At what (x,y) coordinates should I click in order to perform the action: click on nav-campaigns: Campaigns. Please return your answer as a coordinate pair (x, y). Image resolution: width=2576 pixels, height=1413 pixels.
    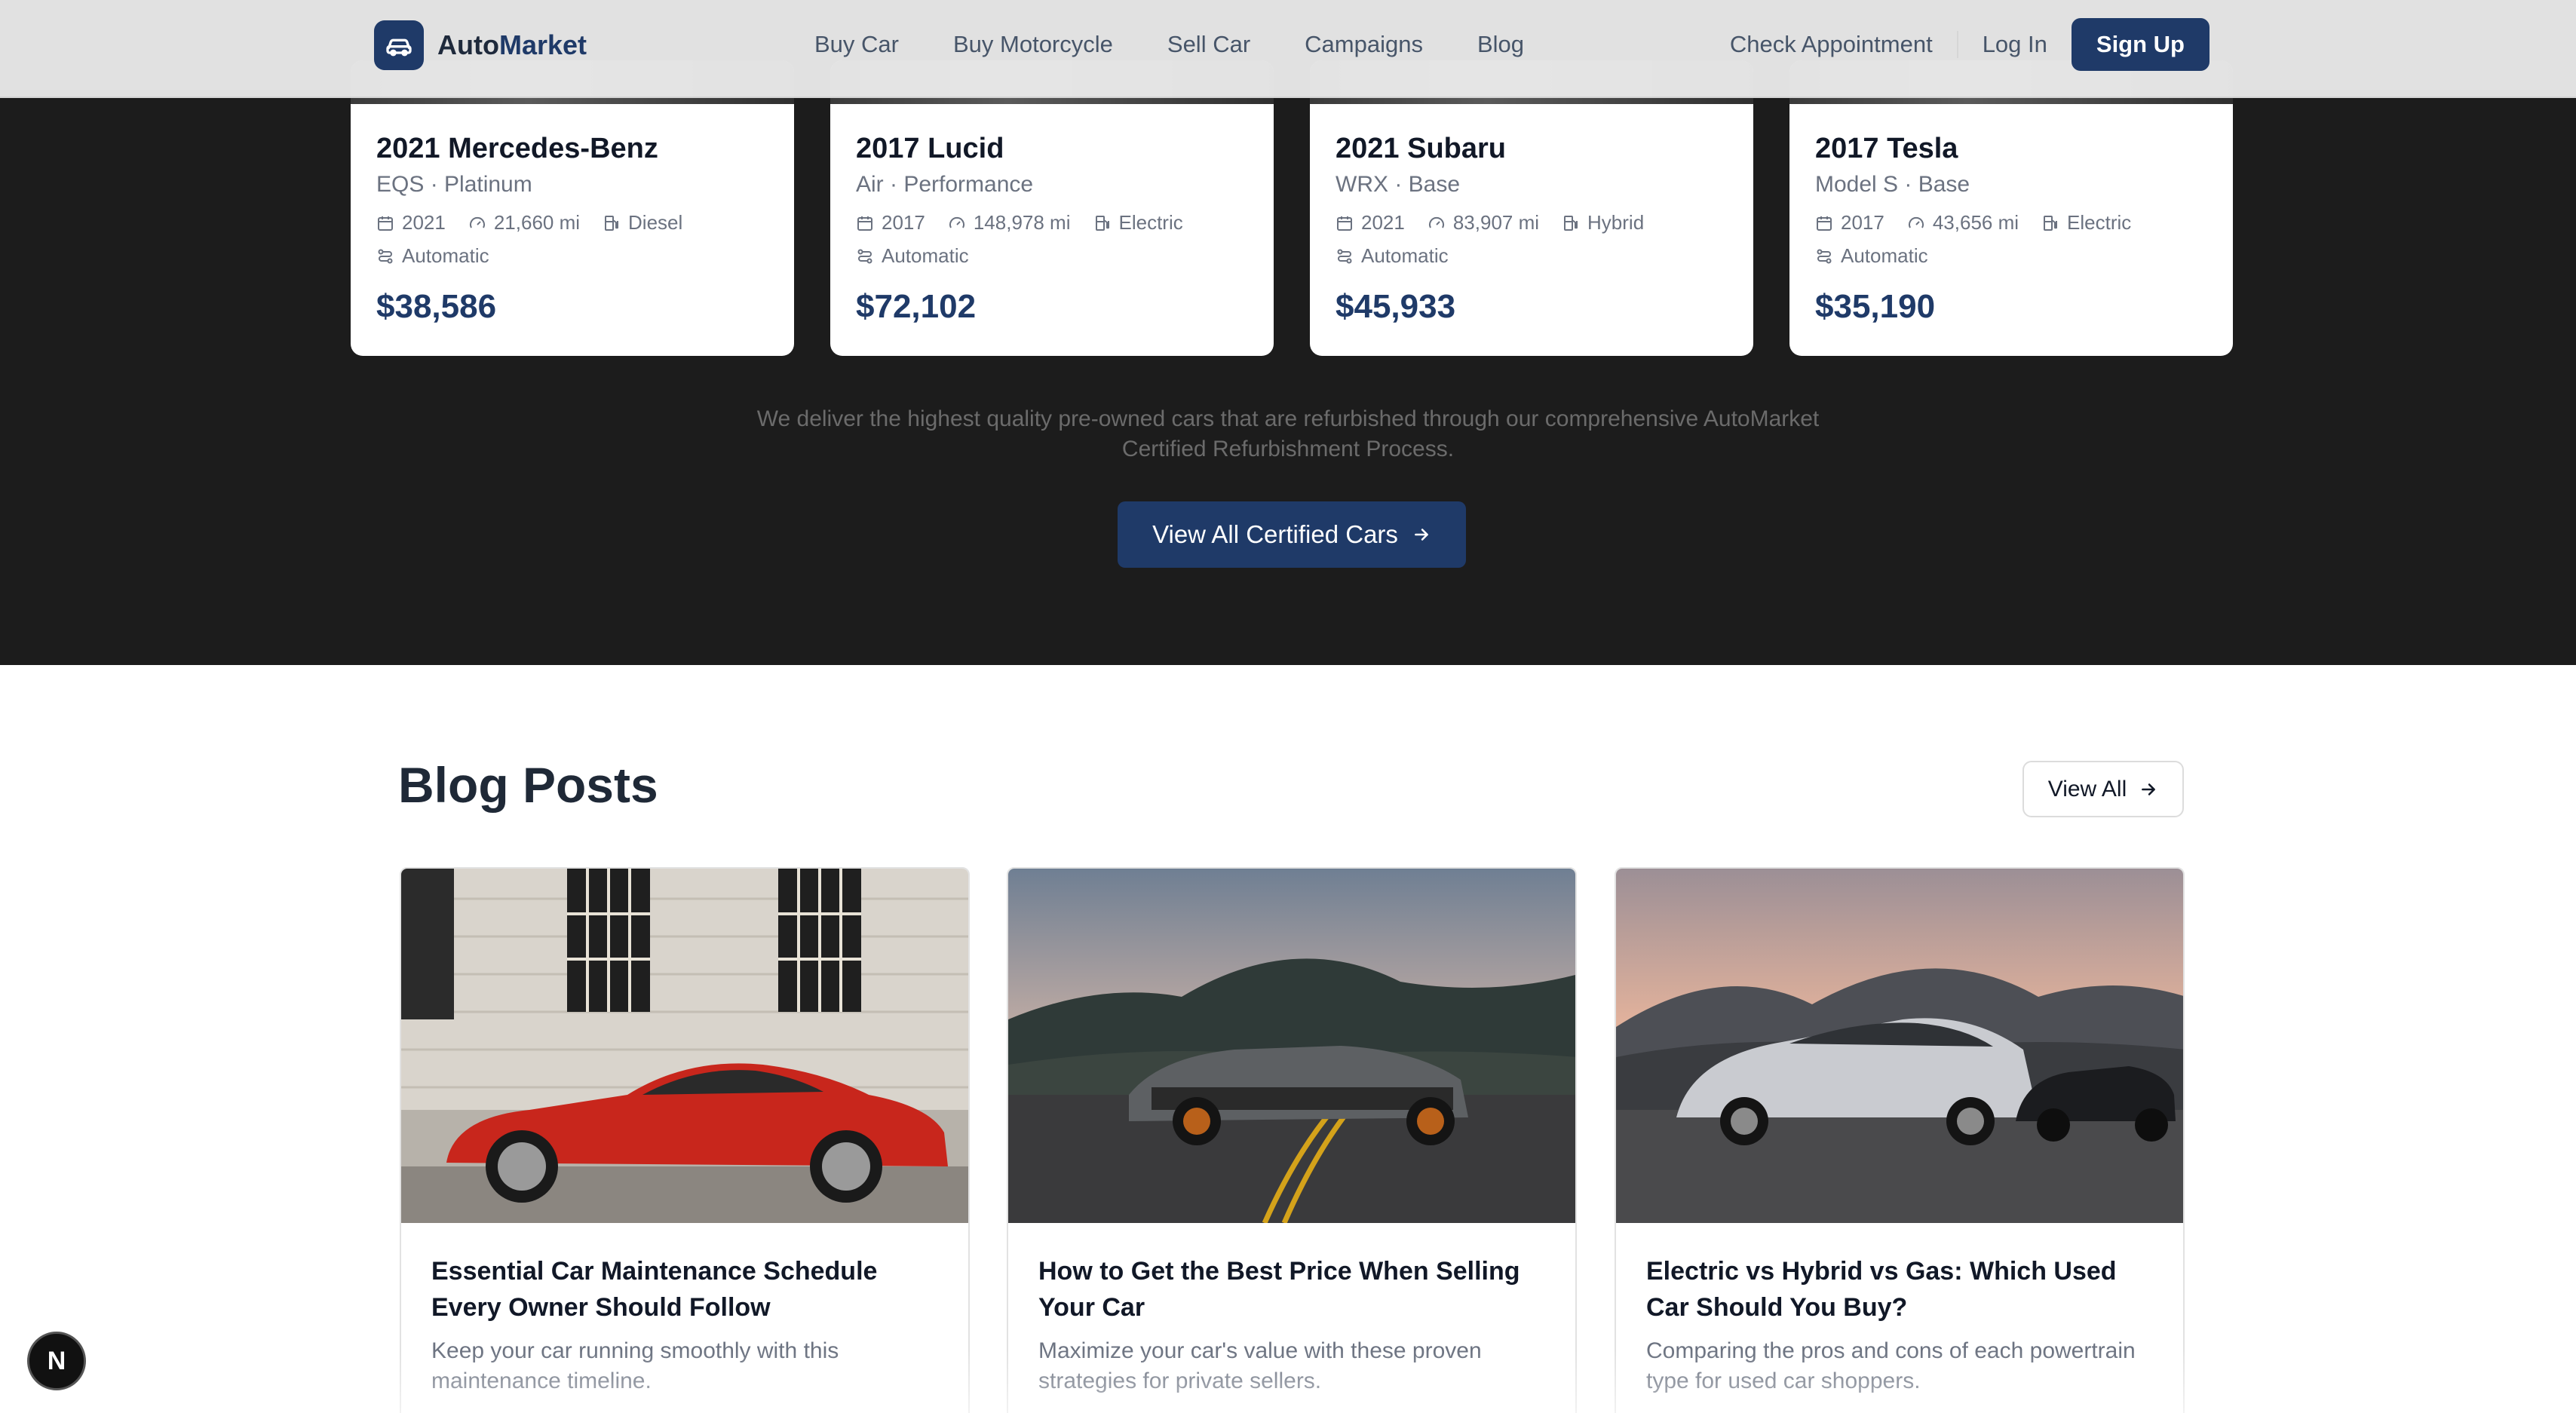
    Looking at the image, I should click on (1364, 45).